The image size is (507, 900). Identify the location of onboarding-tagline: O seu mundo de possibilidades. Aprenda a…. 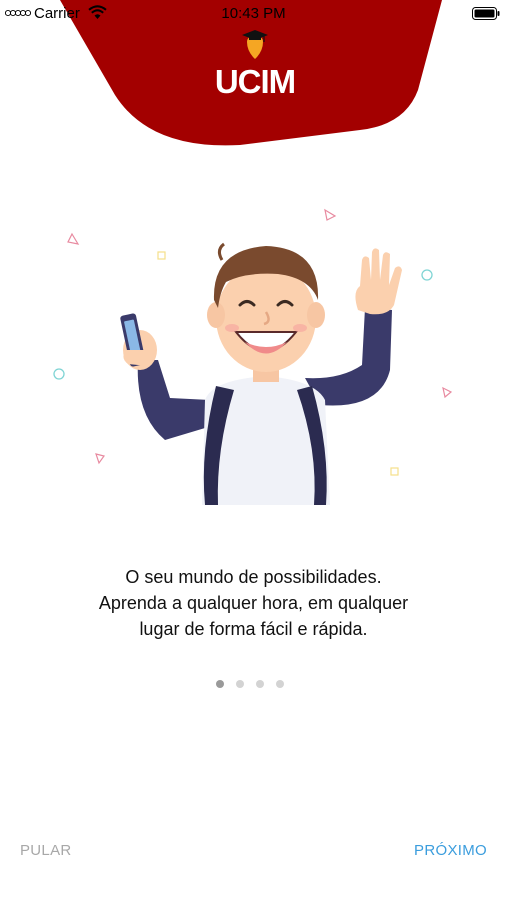
(253, 603).